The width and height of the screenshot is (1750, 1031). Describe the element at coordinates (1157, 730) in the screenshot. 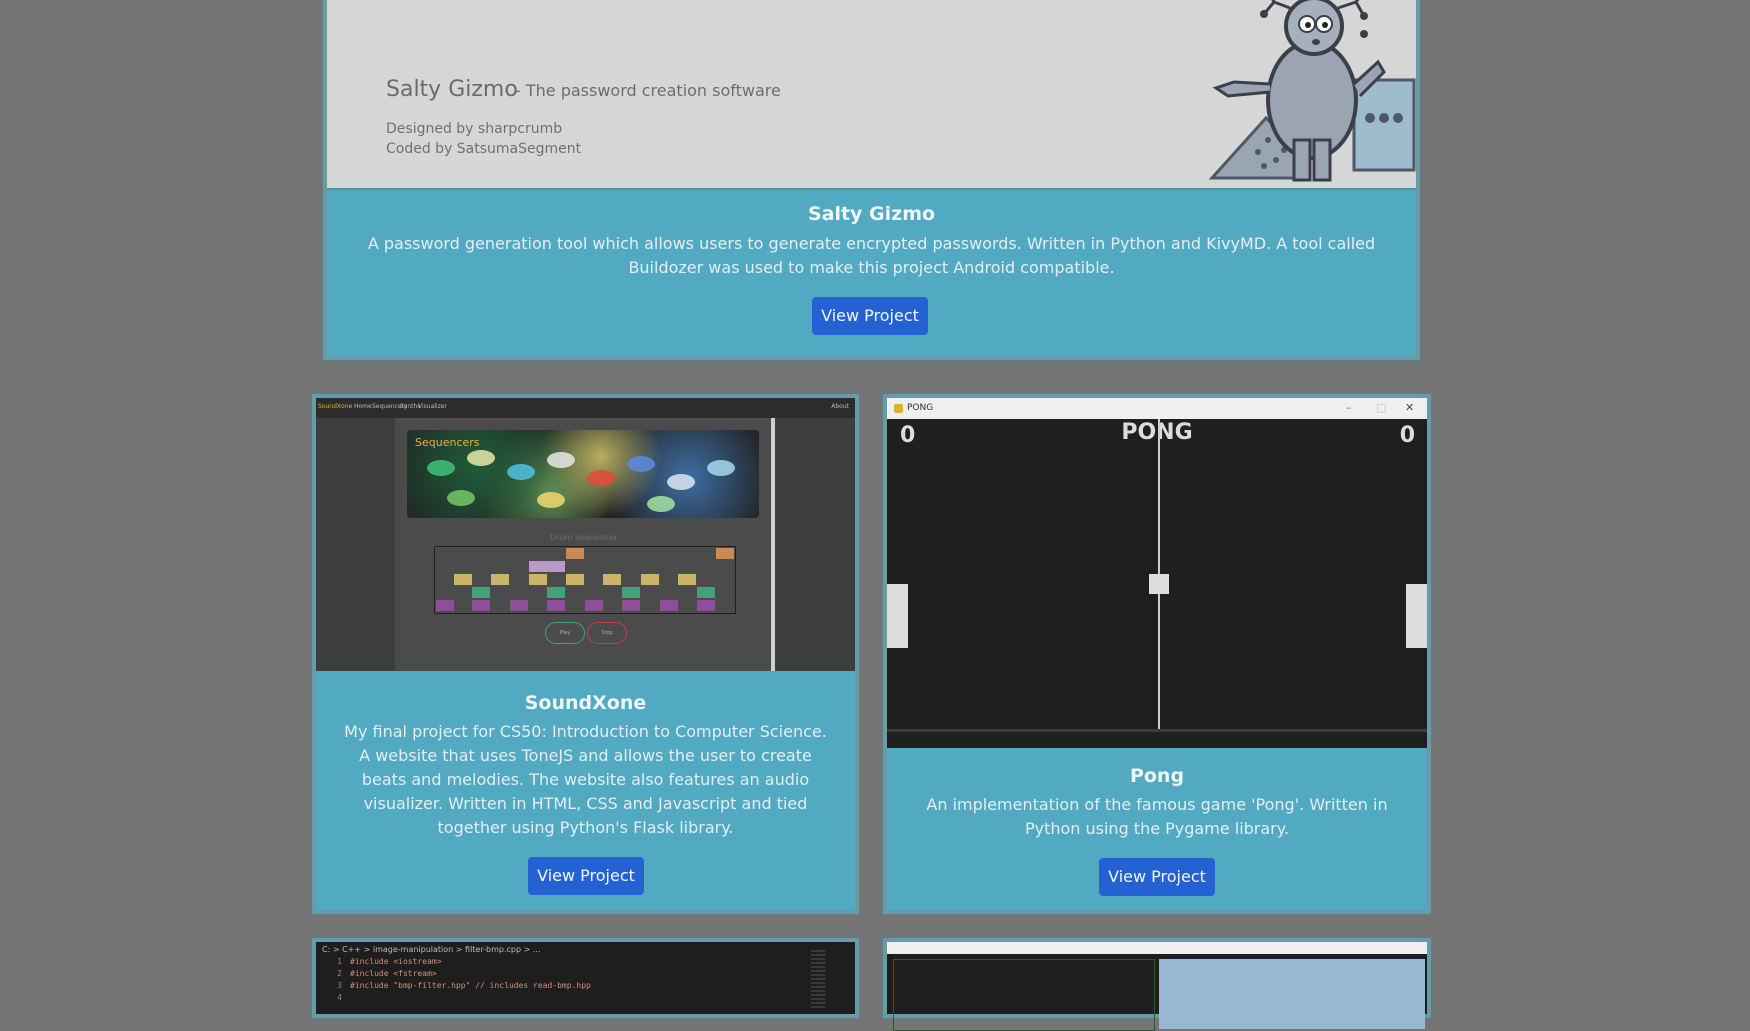

I see `pong-floor` at that location.